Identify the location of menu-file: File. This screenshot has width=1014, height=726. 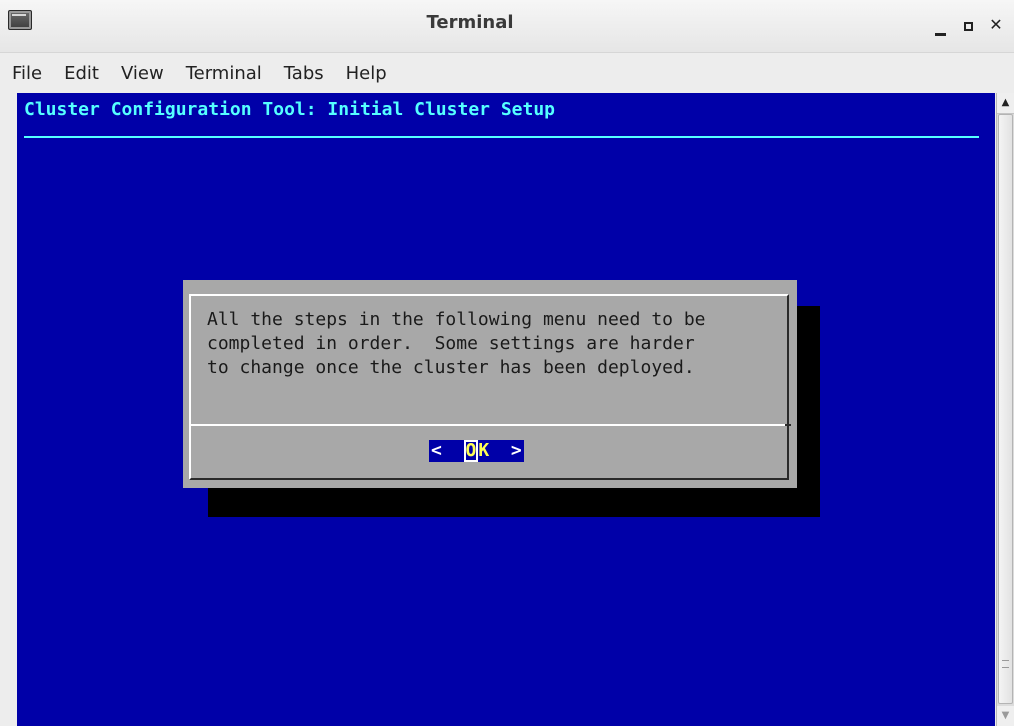
(27, 73).